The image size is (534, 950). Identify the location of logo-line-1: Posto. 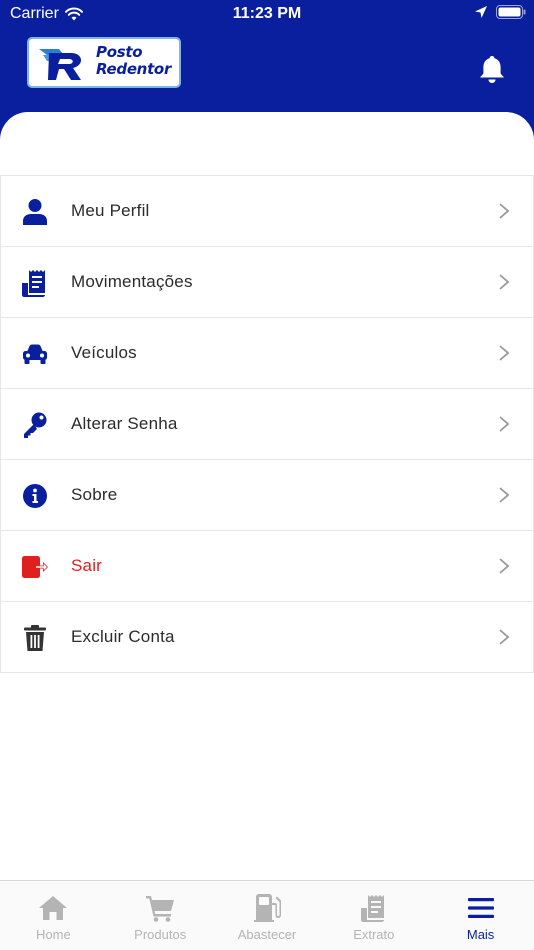
(119, 52).